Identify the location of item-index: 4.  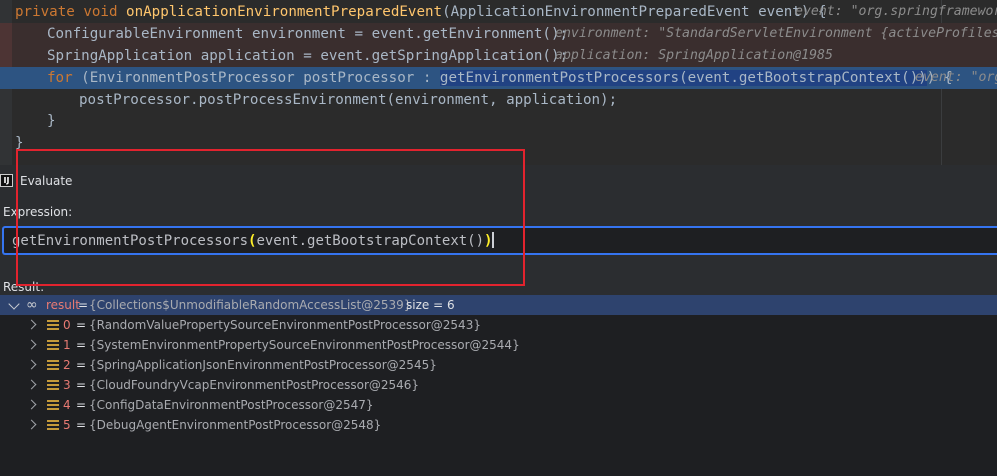
(67, 405).